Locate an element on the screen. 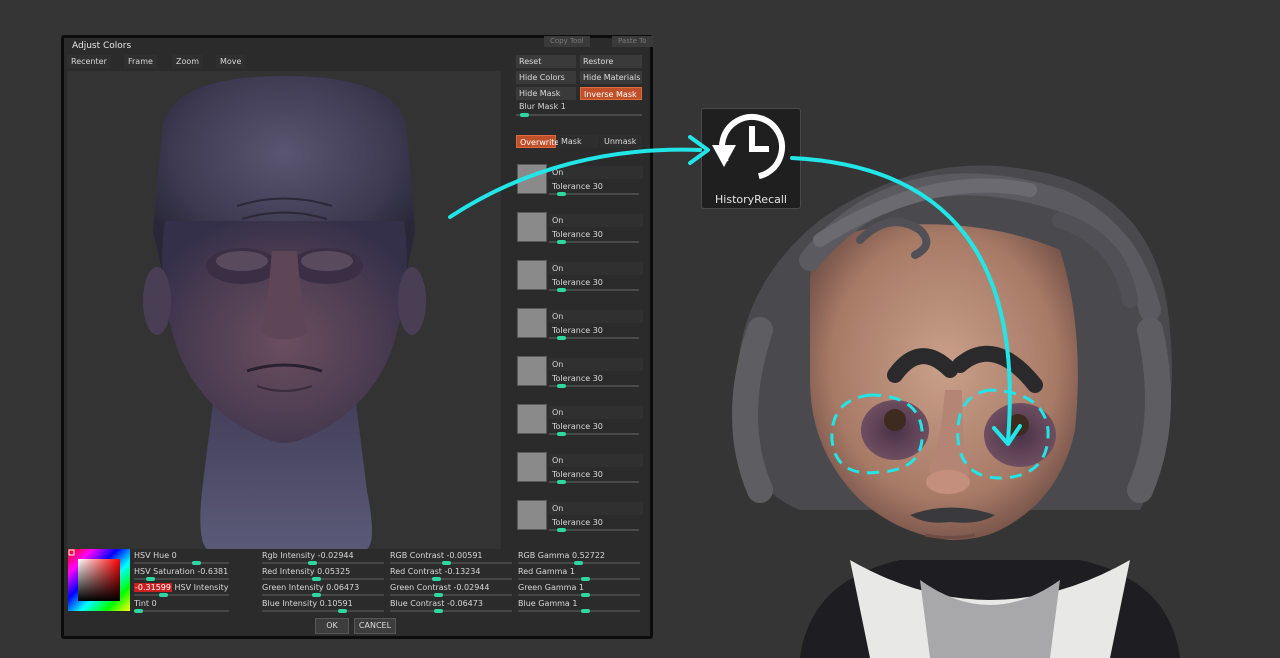 This screenshot has width=1280, height=658. paste-to-button: Paste To is located at coordinates (632, 41).